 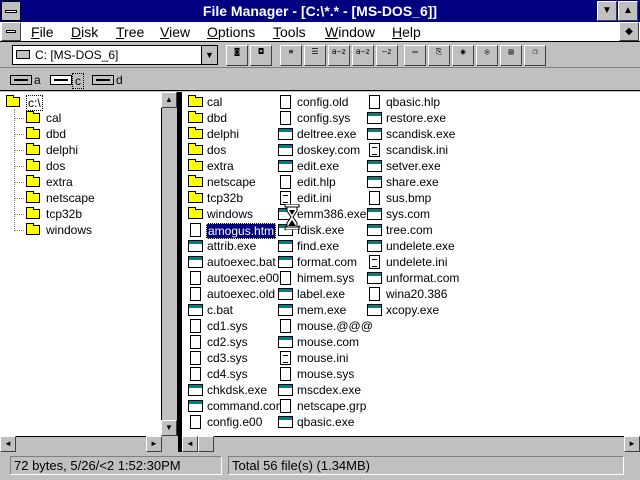 I want to click on tree-horizontal-scrollbar: ◄ ►, so click(x=89, y=444).